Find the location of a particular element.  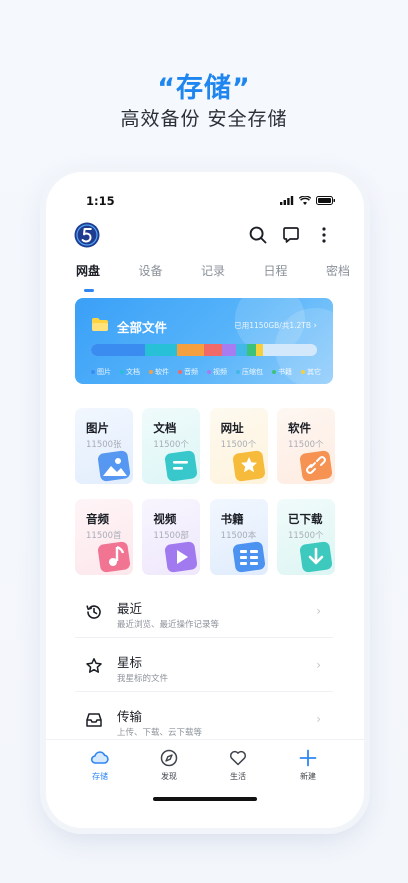

app-header is located at coordinates (205, 235).